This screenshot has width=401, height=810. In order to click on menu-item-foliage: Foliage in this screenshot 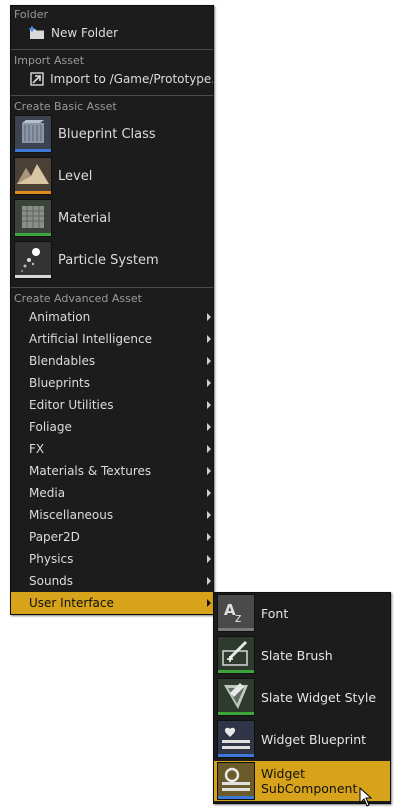, I will do `click(112, 427)`.